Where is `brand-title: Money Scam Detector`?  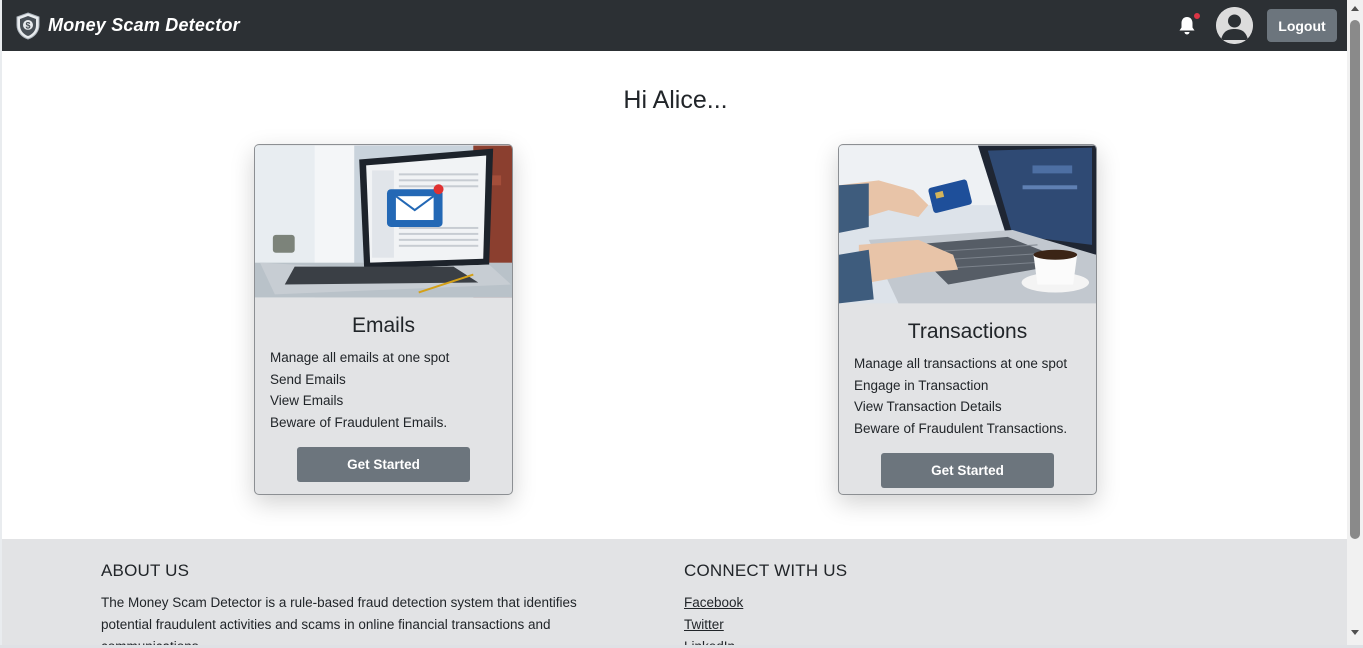
brand-title: Money Scam Detector is located at coordinates (144, 25).